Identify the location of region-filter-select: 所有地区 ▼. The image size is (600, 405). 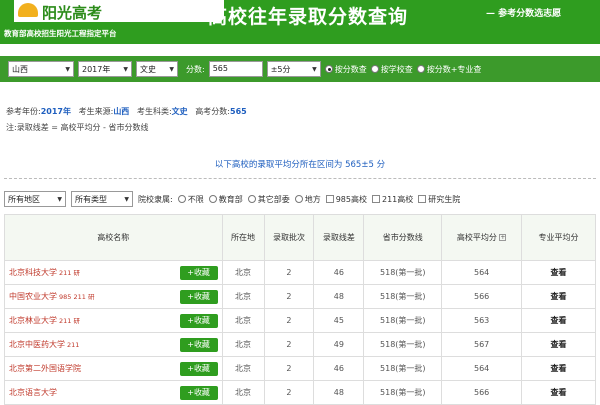
(35, 199).